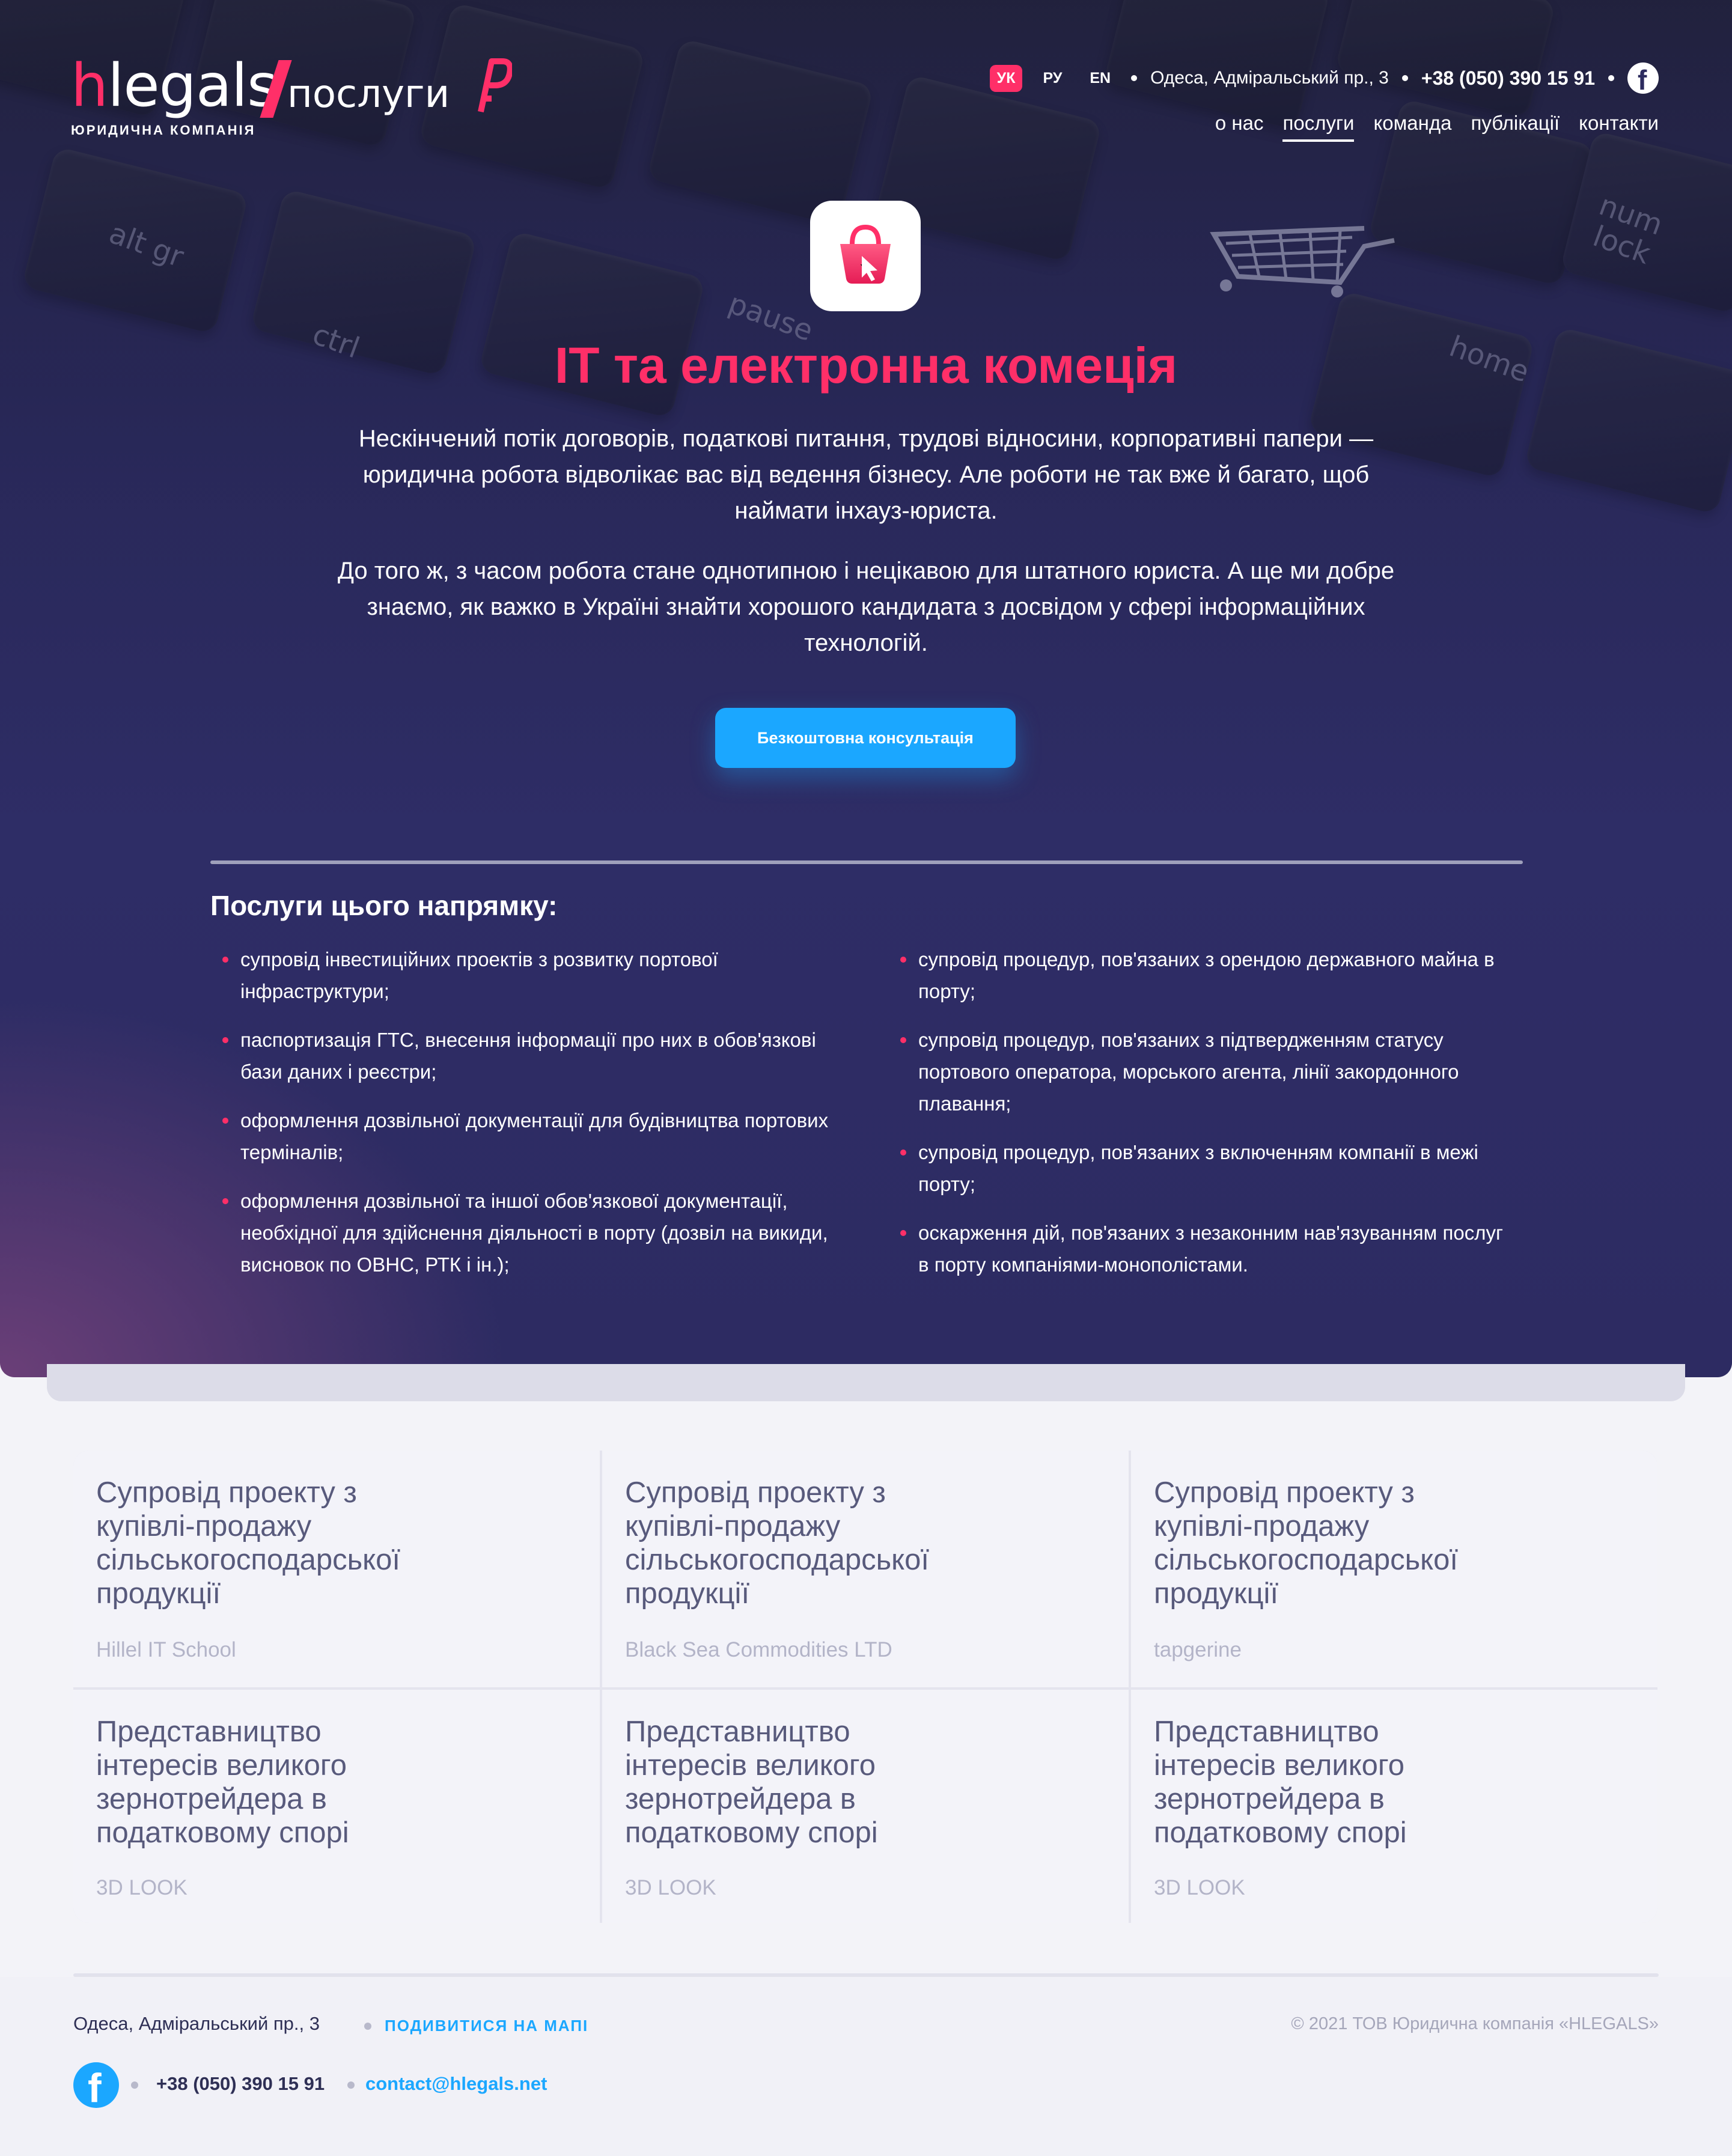 Image resolution: width=1732 pixels, height=2156 pixels. What do you see at coordinates (866, 1382) in the screenshot?
I see `hero-bottom-shadow` at bounding box center [866, 1382].